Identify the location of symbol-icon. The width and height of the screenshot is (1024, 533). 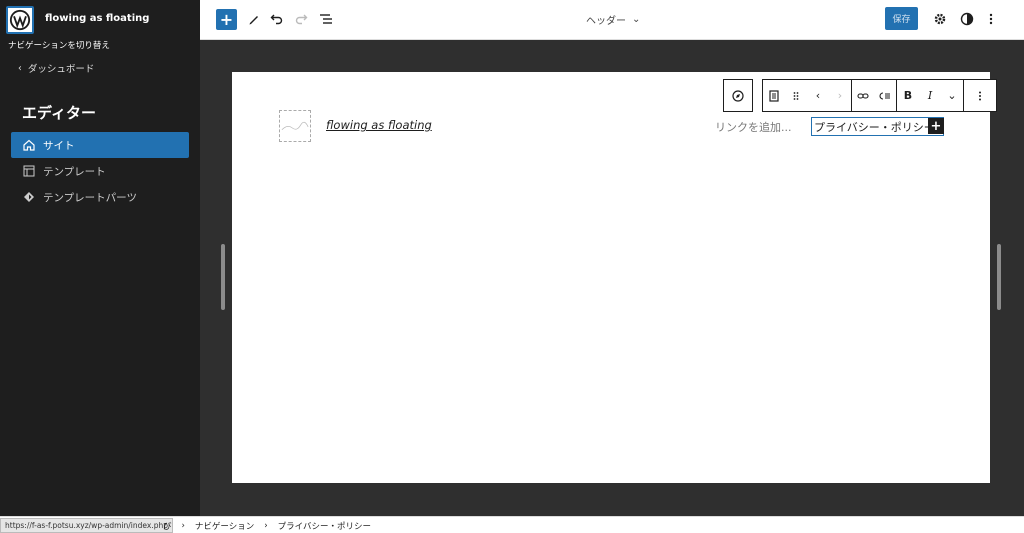
(29, 197).